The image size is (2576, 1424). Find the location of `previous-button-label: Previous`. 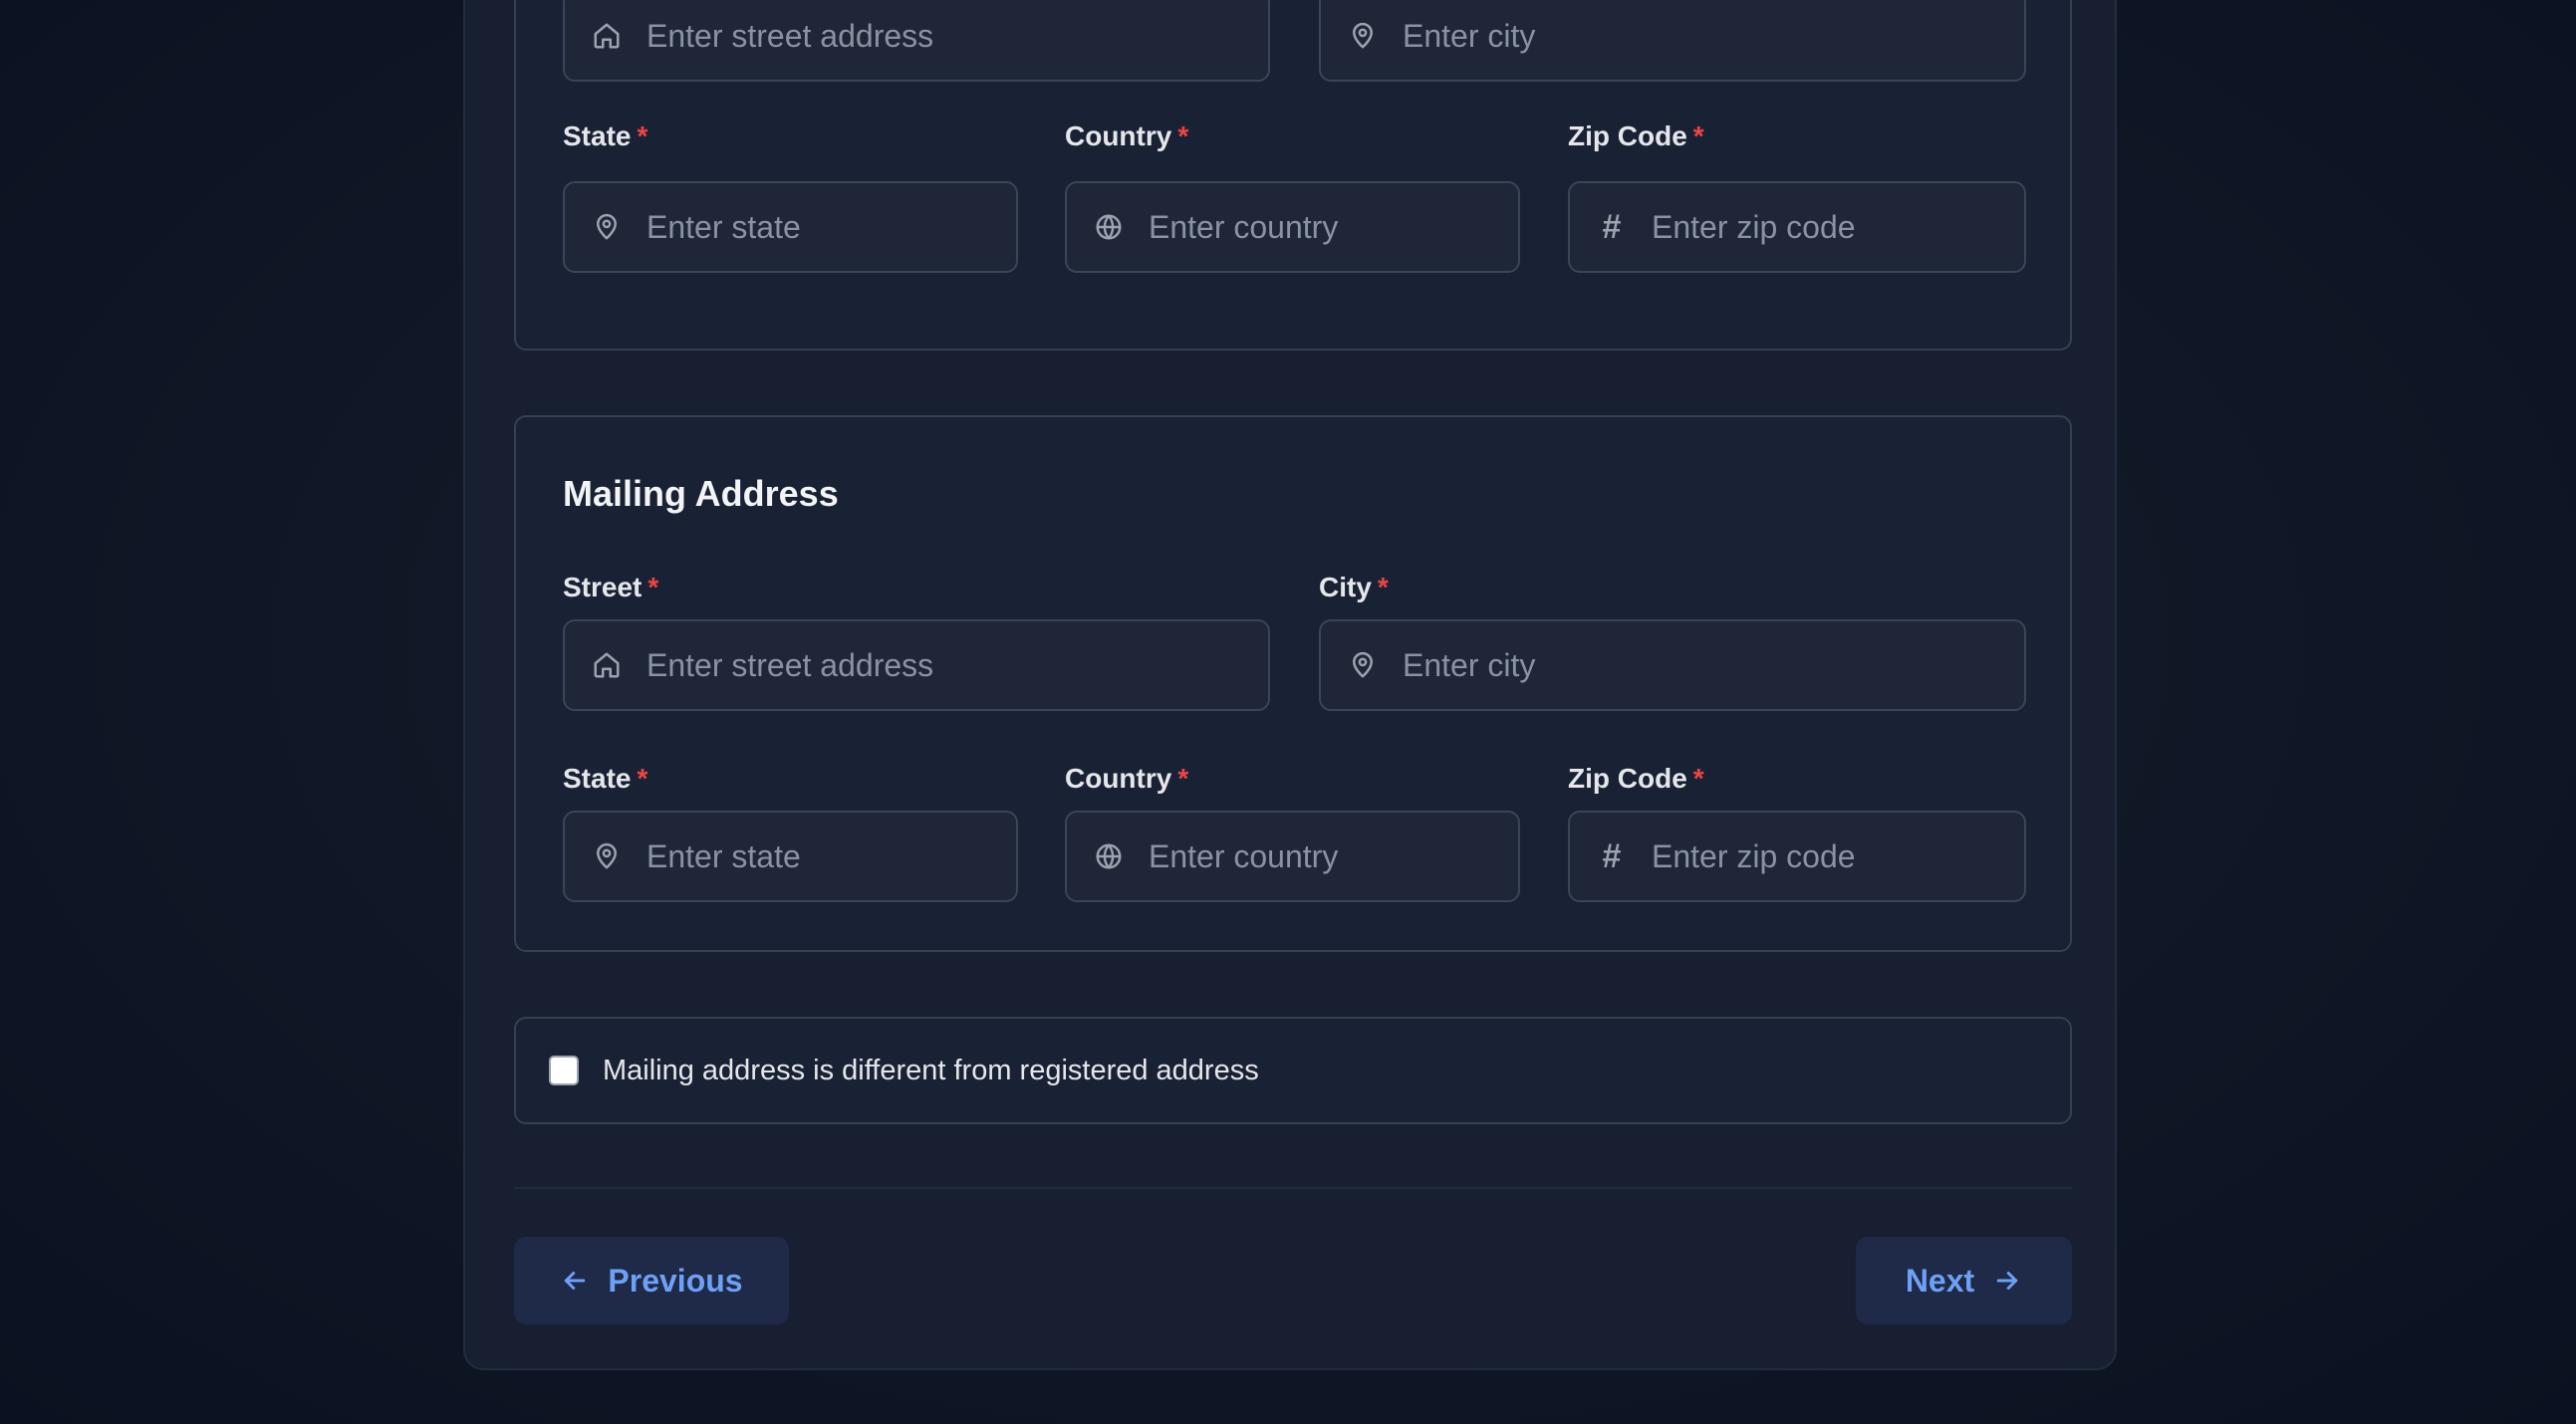

previous-button-label: Previous is located at coordinates (675, 1280).